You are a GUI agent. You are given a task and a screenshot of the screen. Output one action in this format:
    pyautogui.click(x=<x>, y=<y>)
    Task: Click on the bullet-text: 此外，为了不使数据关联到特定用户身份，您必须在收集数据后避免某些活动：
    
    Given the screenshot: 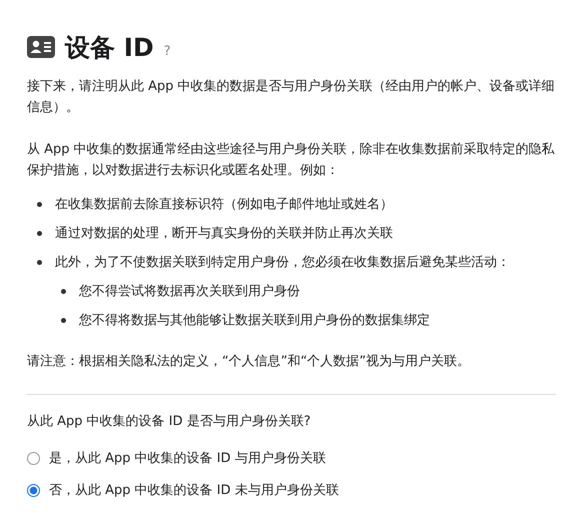 What is the action you would take?
    pyautogui.click(x=282, y=263)
    